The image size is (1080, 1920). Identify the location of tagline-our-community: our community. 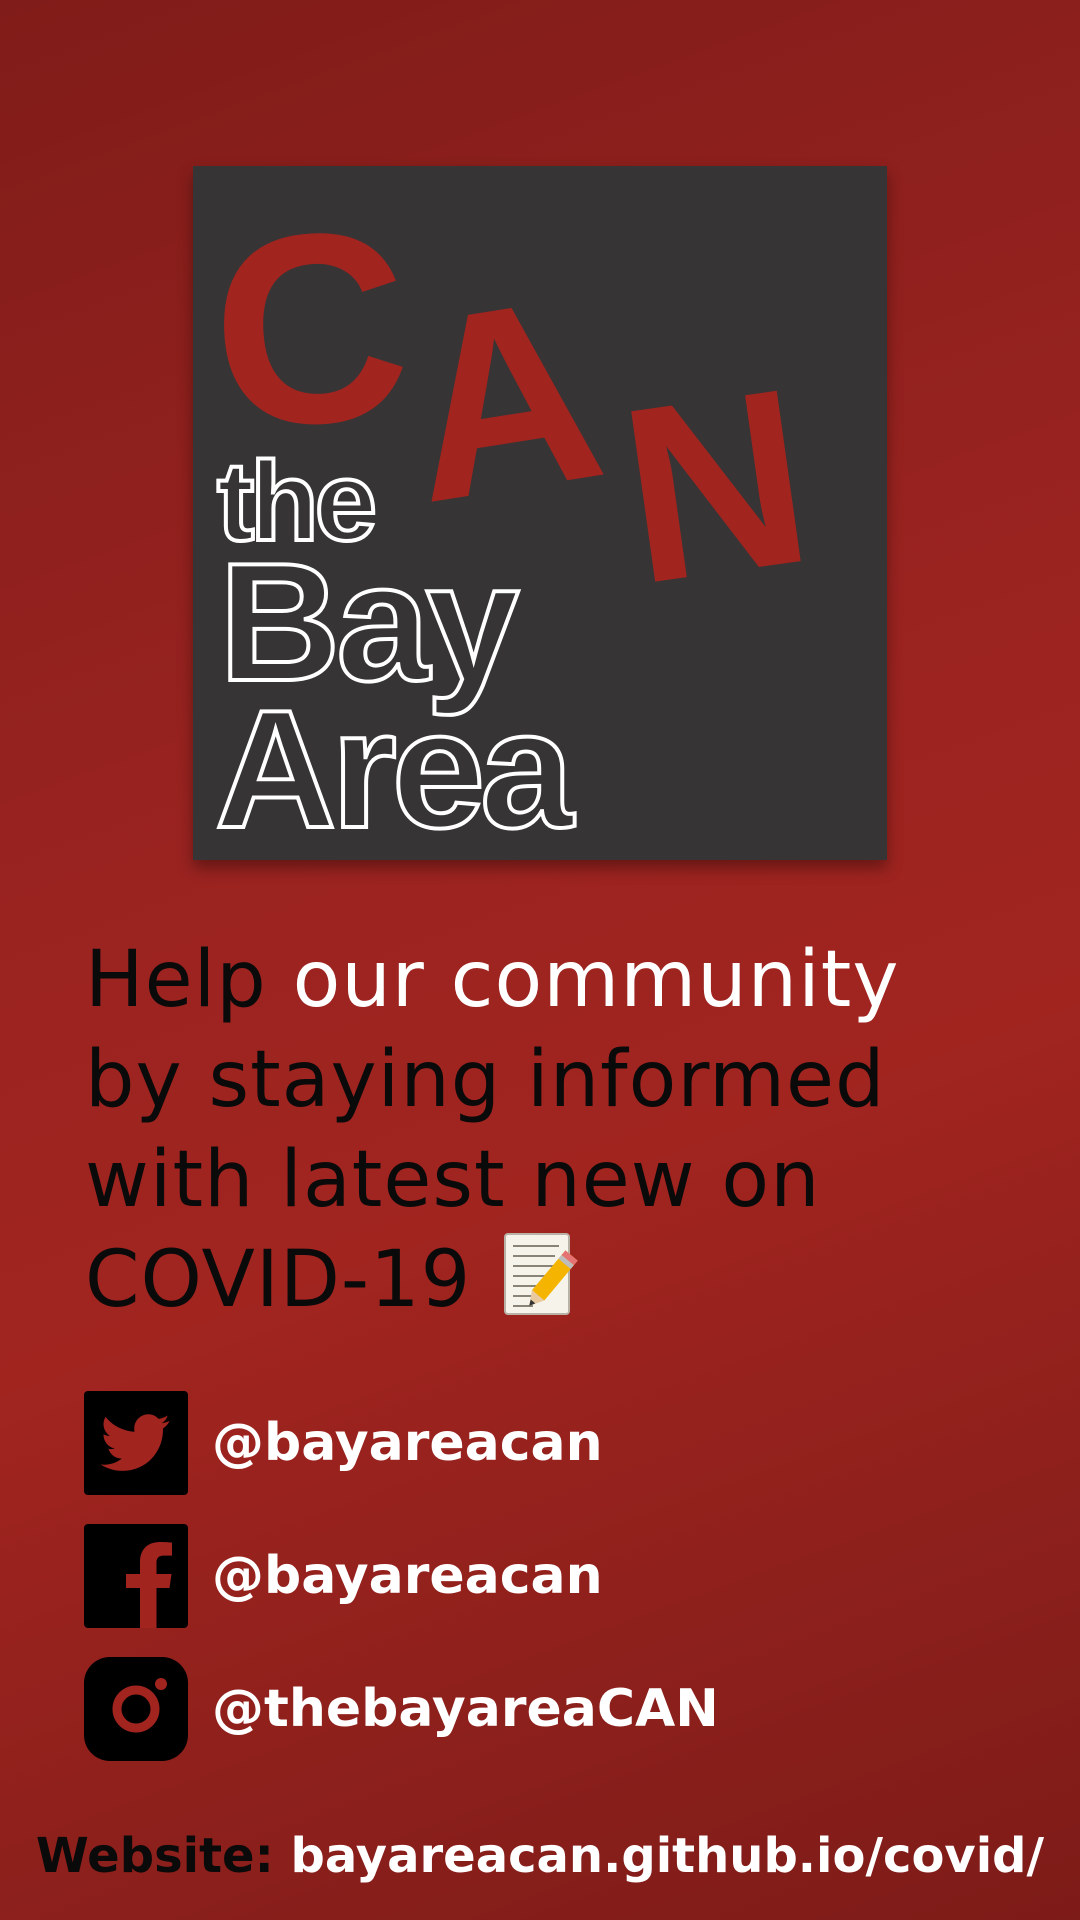
(596, 980).